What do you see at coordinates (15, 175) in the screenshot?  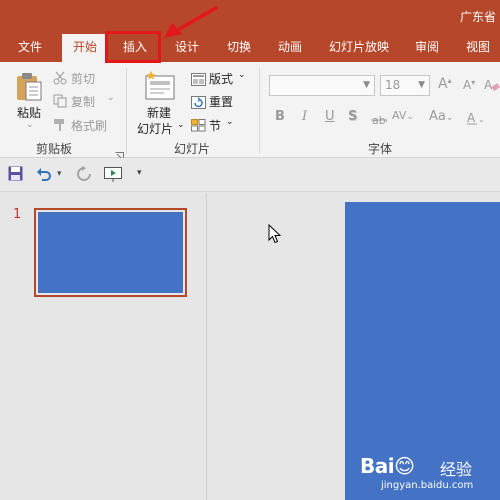 I see `save-icon` at bounding box center [15, 175].